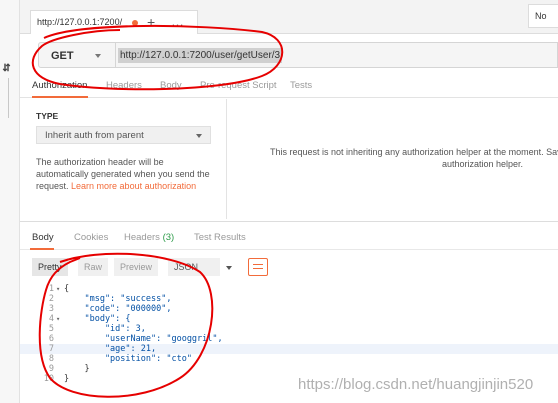 This screenshot has width=558, height=403. I want to click on code-line: 7 "age": 21,, so click(289, 349).